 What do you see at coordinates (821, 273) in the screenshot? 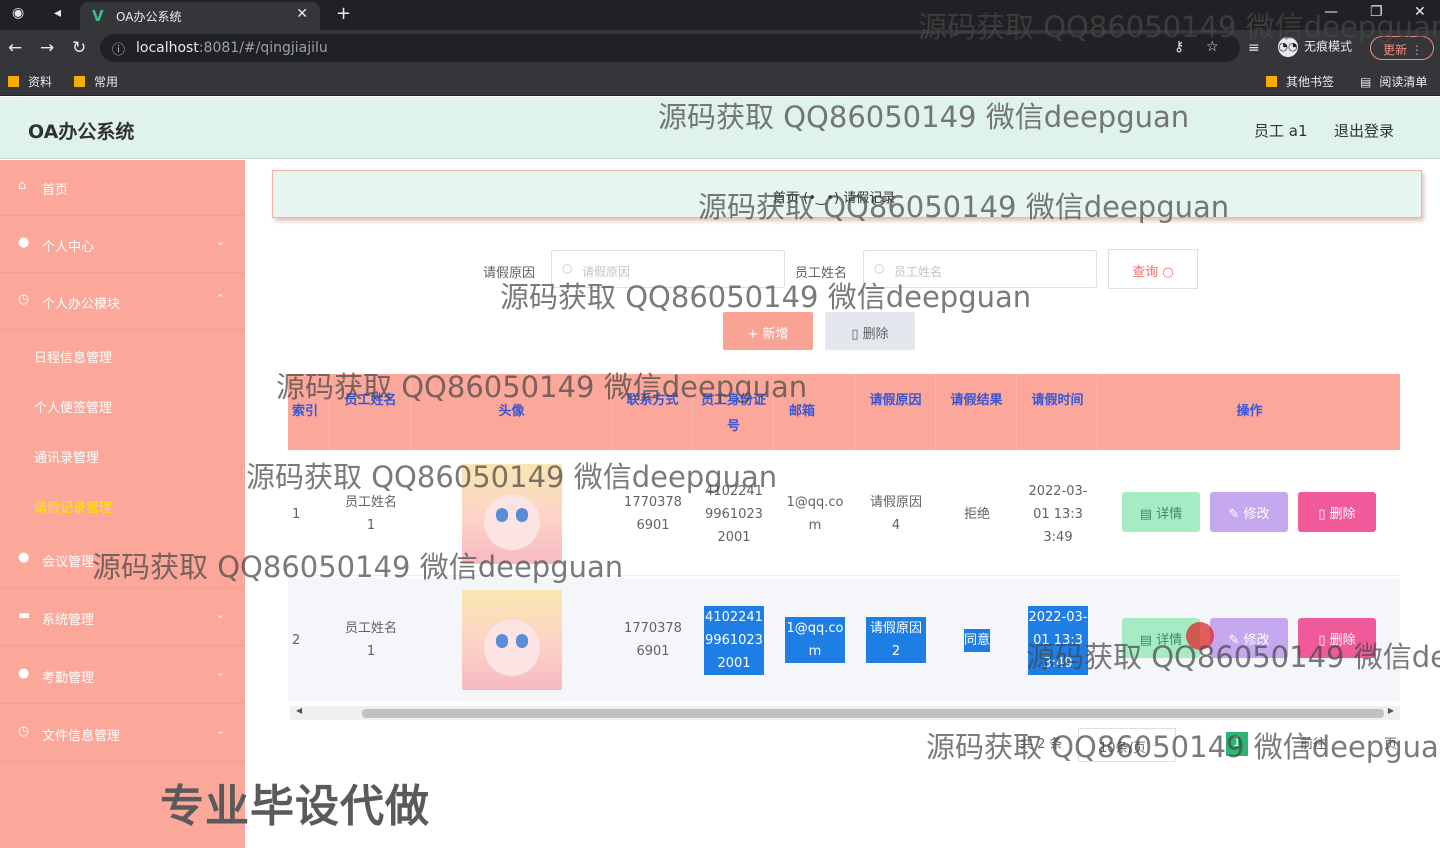
I see `name-label: 员工姓名` at bounding box center [821, 273].